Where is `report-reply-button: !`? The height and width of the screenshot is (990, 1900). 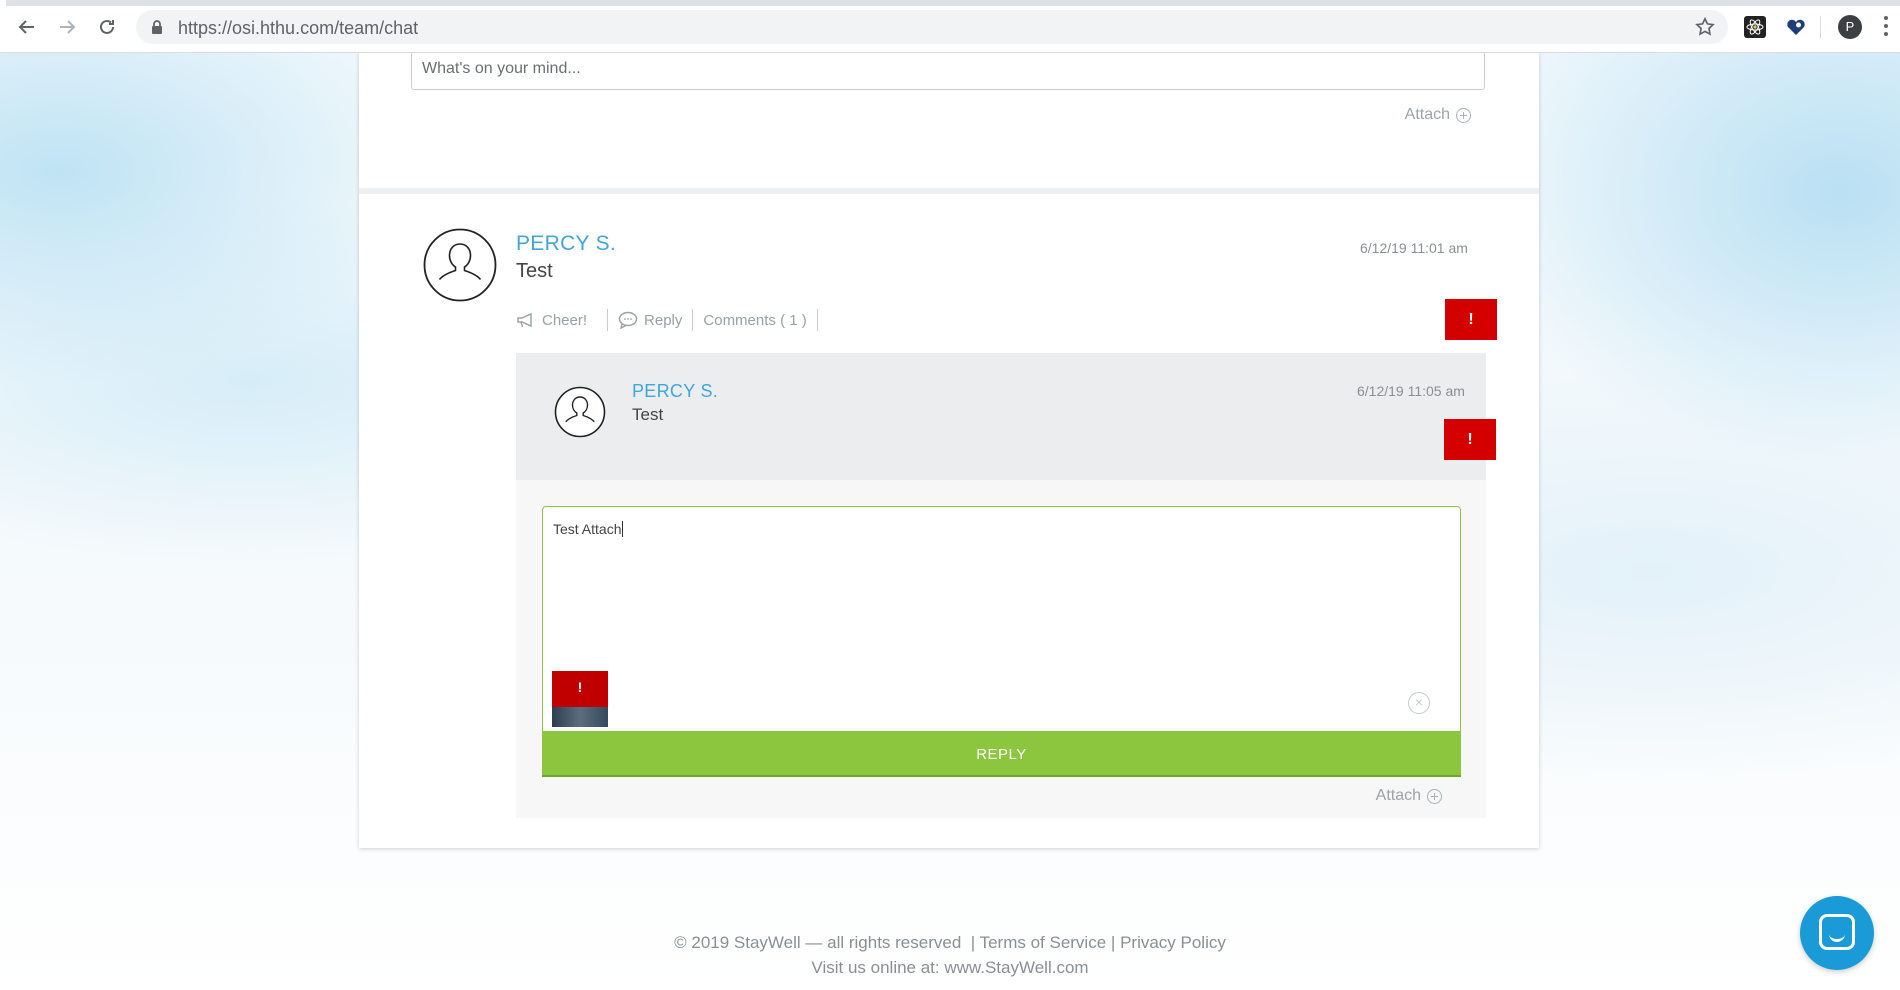
report-reply-button: ! is located at coordinates (1470, 439).